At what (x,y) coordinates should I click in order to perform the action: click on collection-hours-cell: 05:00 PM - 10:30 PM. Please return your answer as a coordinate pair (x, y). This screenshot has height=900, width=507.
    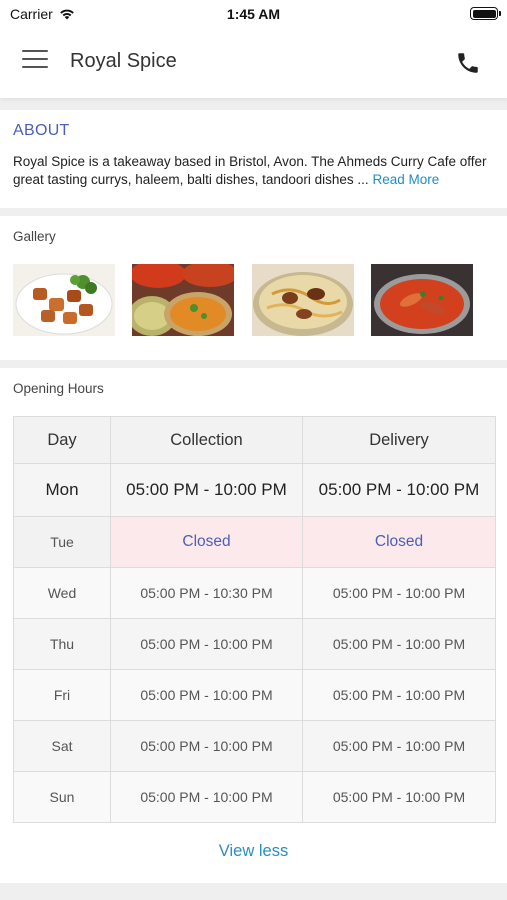
    Looking at the image, I should click on (206, 593).